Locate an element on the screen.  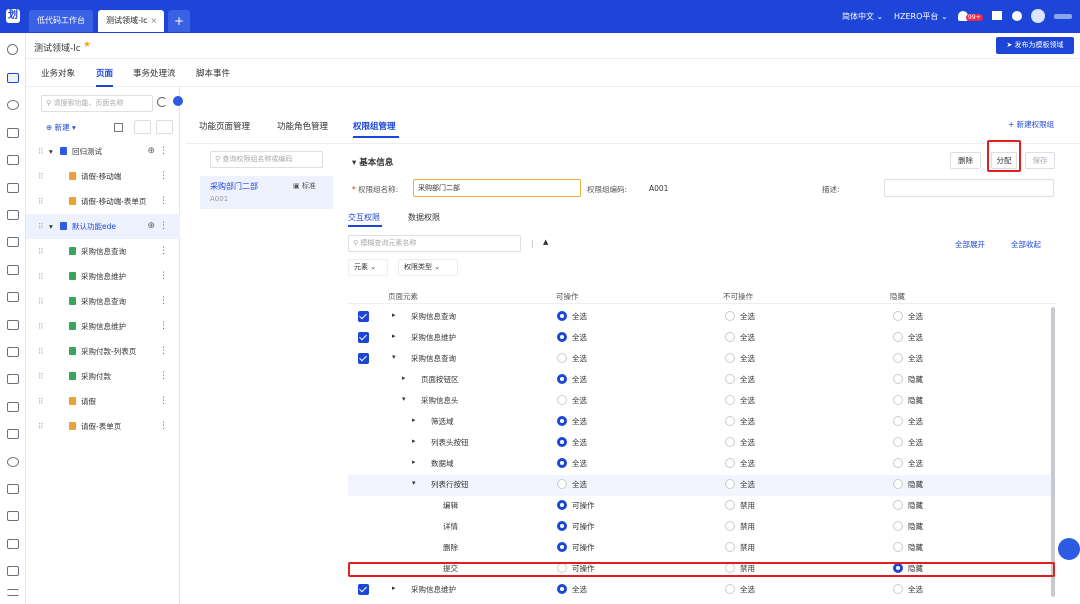
chat-support-icon is located at coordinates (1069, 549).